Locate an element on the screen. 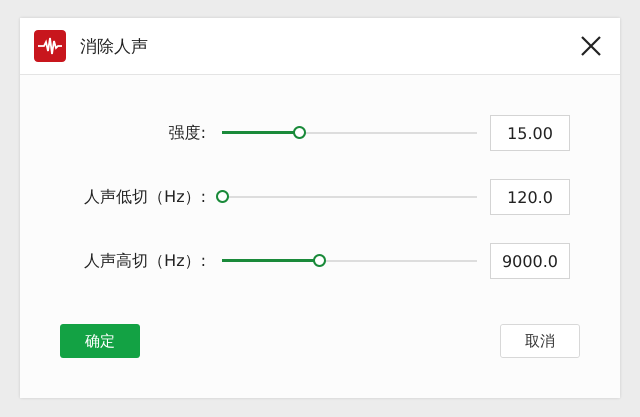  slider-label: 人声低切（Hz）: is located at coordinates (144, 197).